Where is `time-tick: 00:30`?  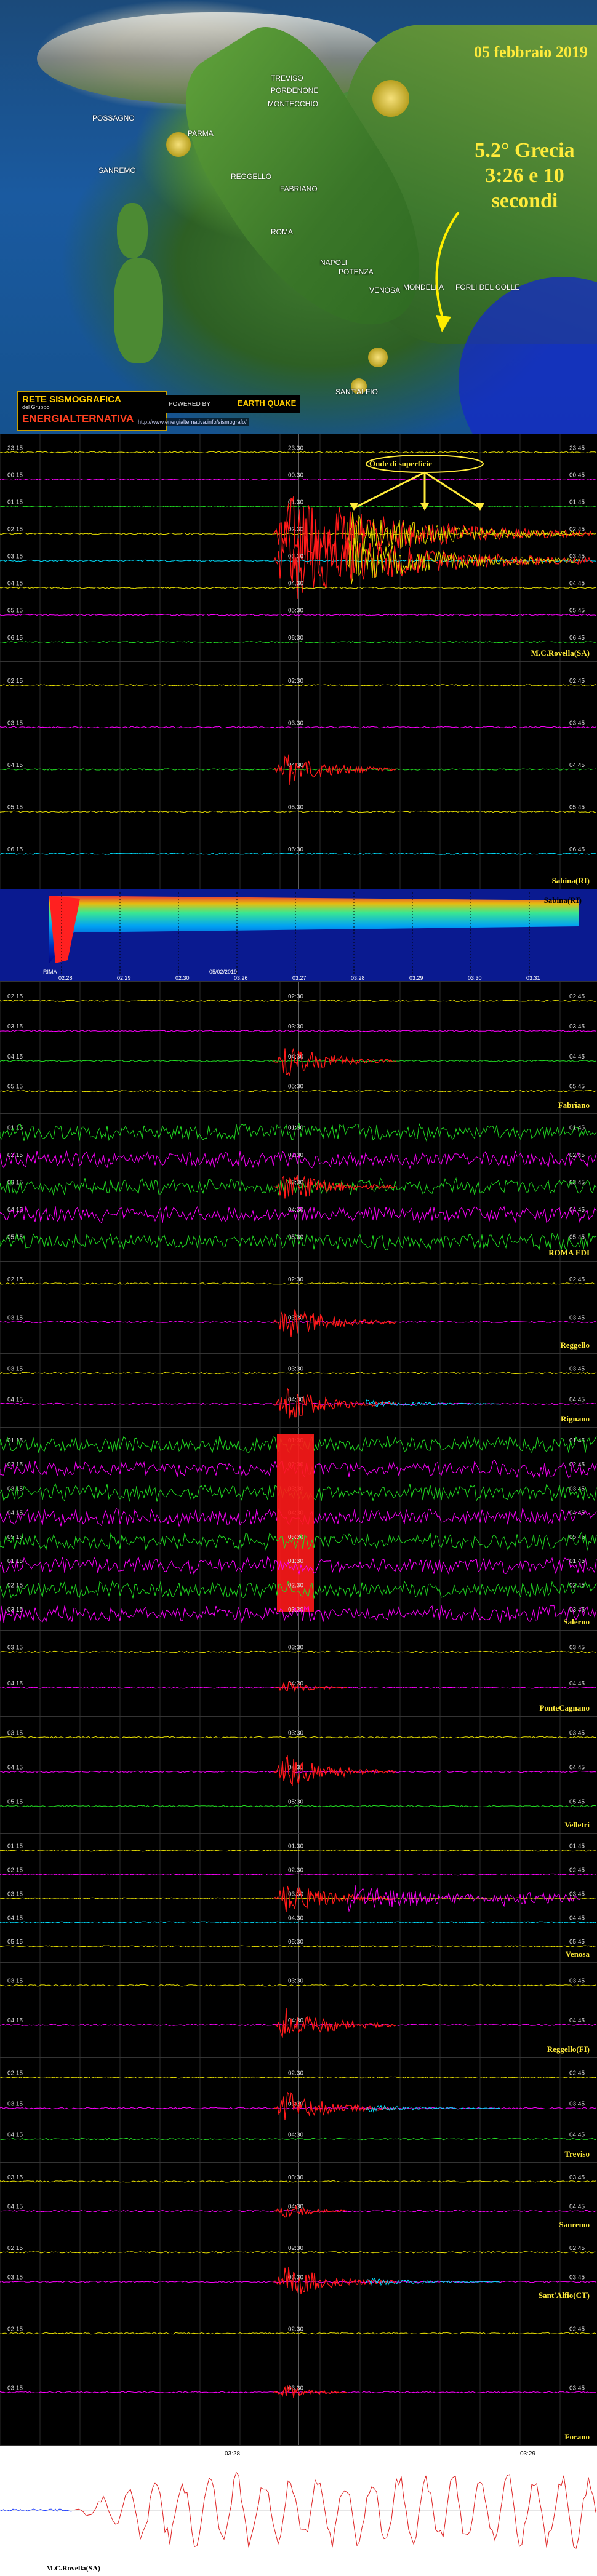 time-tick: 00:30 is located at coordinates (296, 475).